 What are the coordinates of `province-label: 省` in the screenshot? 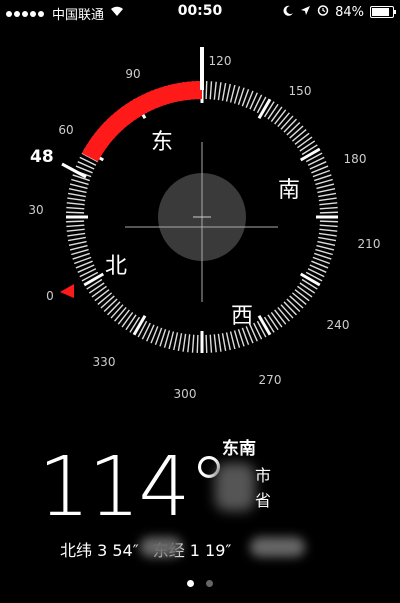 It's located at (263, 500).